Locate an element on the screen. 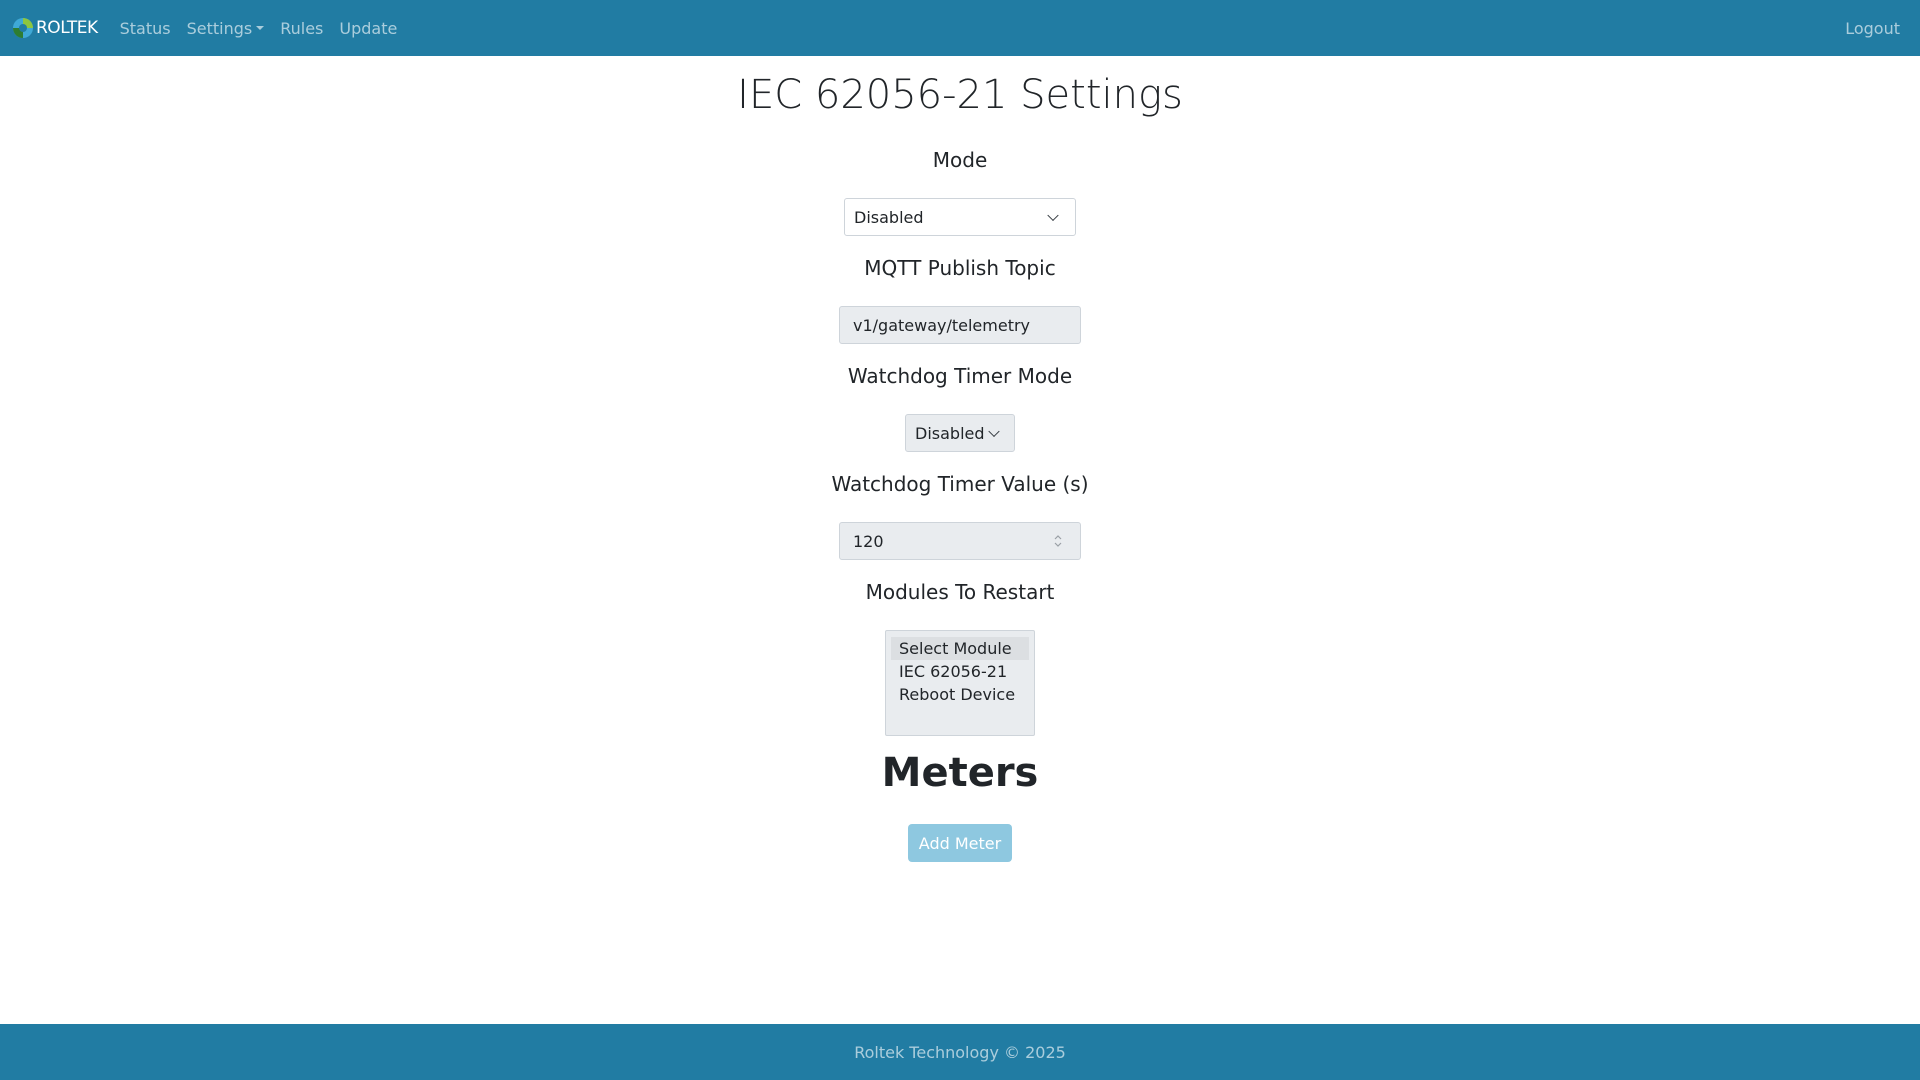 This screenshot has height=1080, width=1920. mode-label: Mode is located at coordinates (960, 160).